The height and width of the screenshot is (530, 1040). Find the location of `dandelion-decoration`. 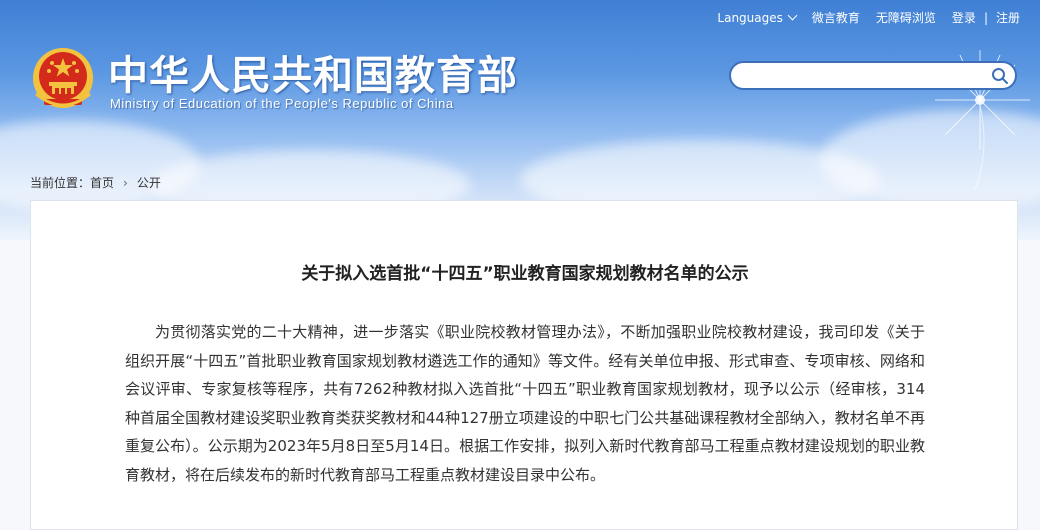

dandelion-decoration is located at coordinates (982, 120).